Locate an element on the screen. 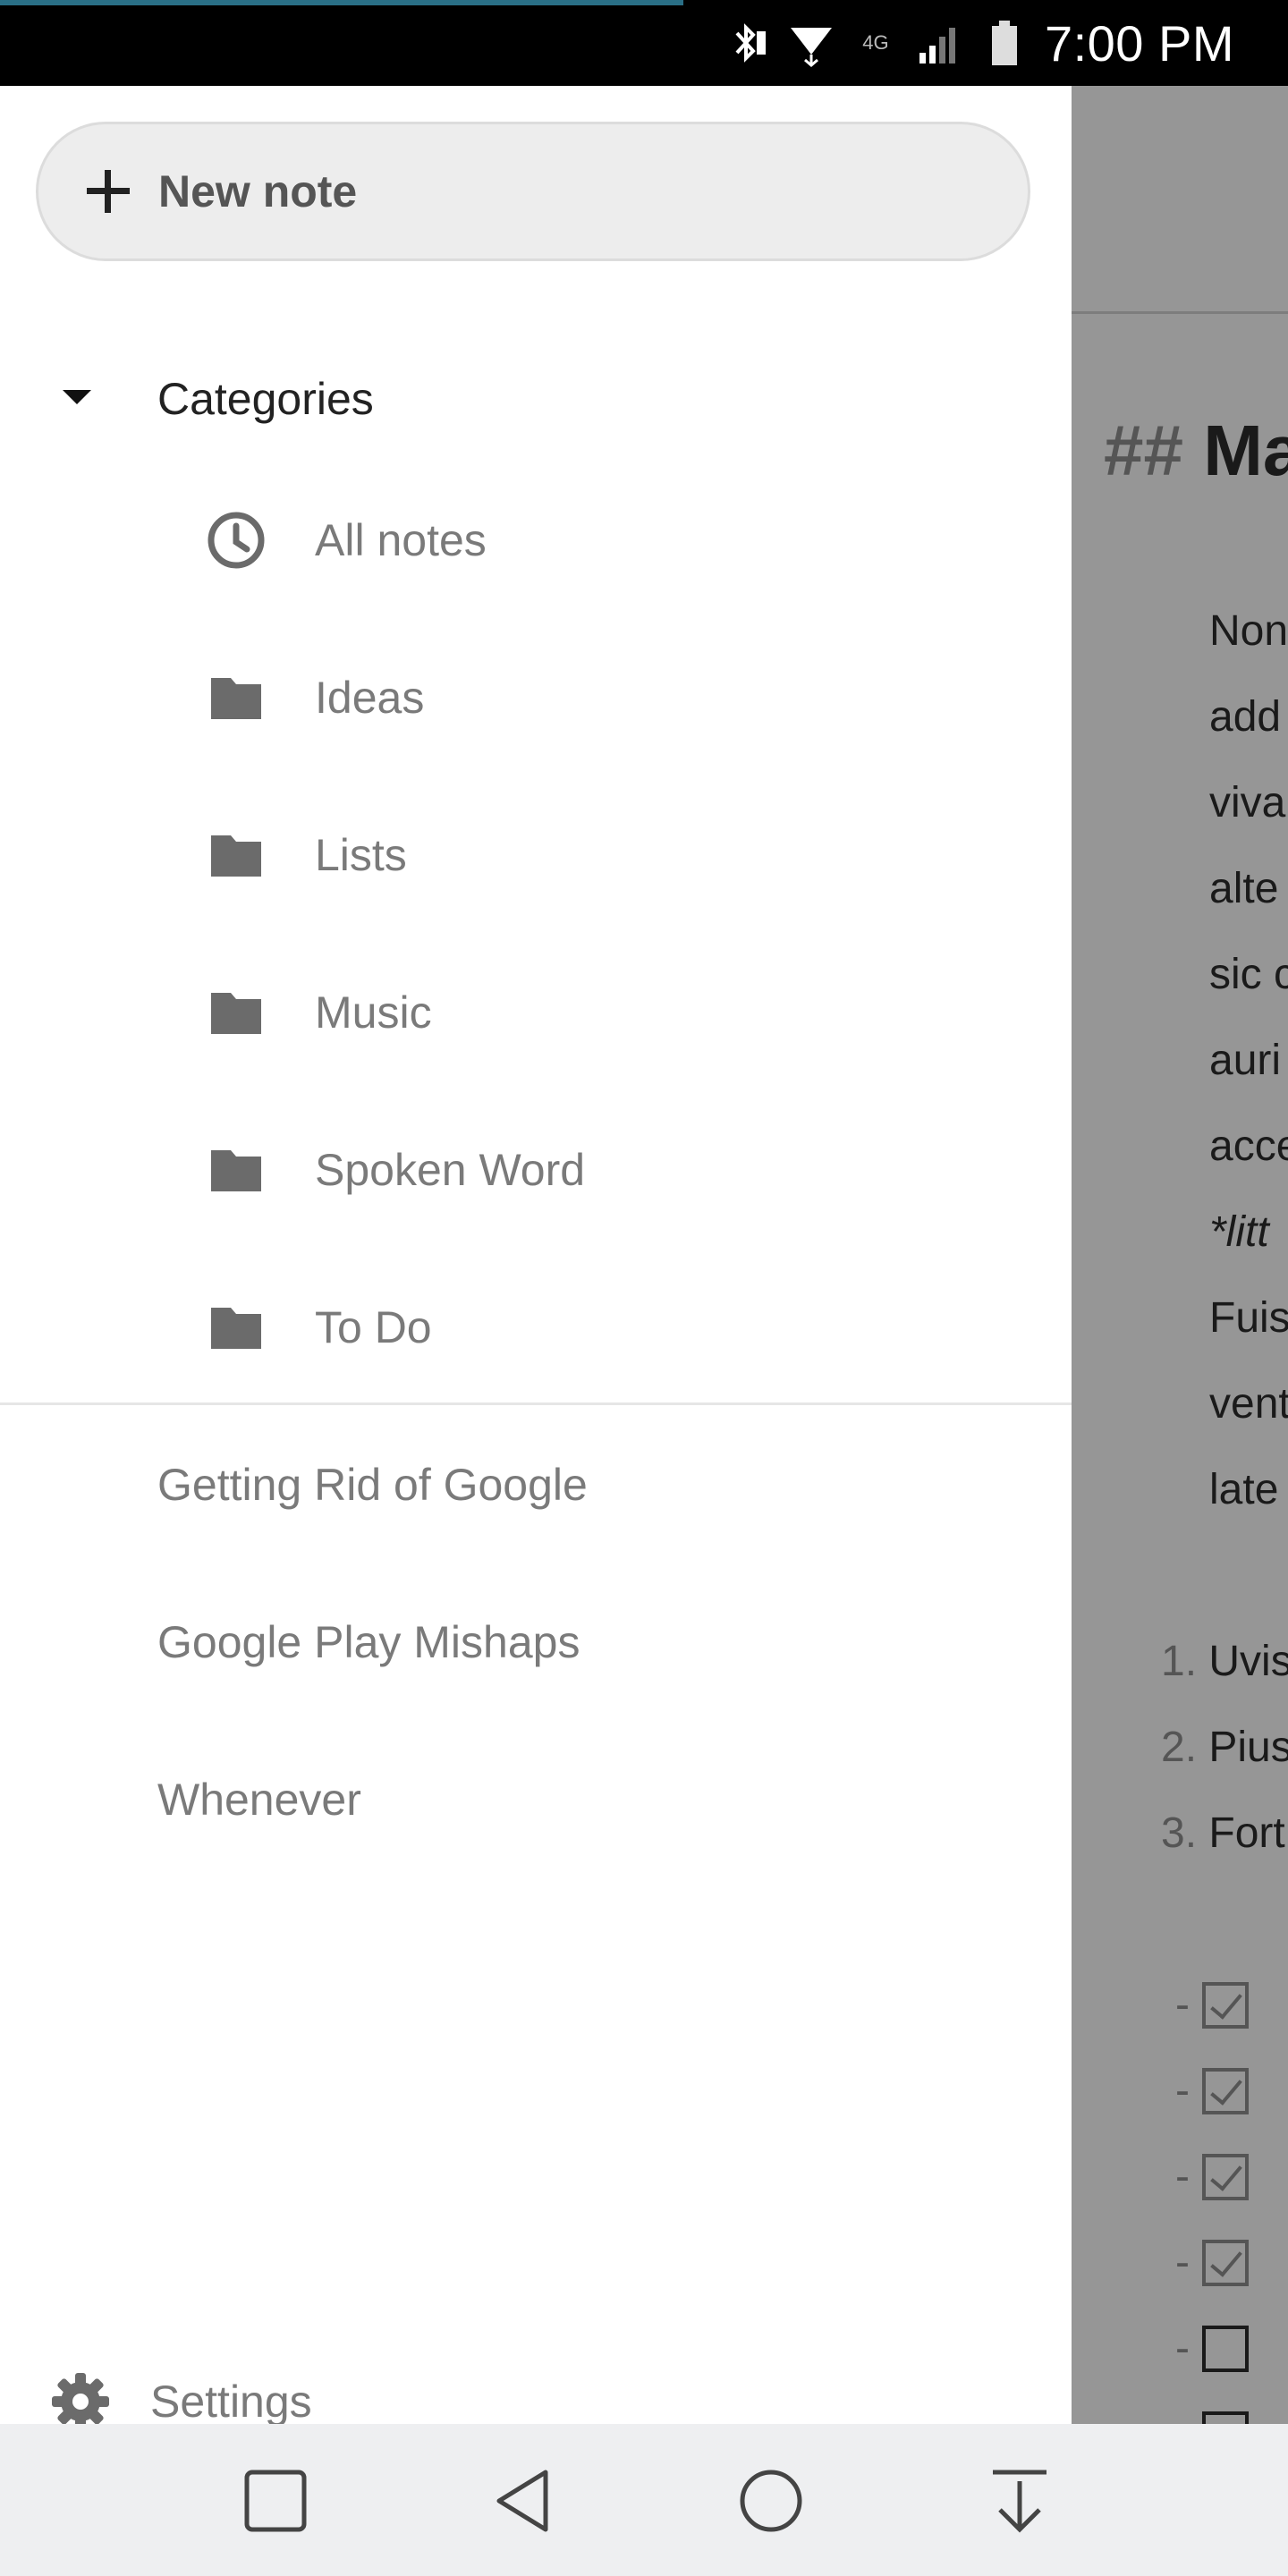  home-button is located at coordinates (771, 2501).